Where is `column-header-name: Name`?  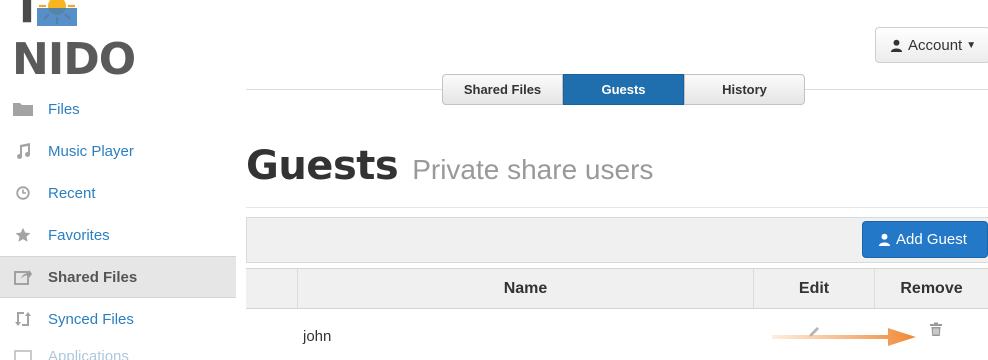
column-header-name: Name is located at coordinates (525, 288).